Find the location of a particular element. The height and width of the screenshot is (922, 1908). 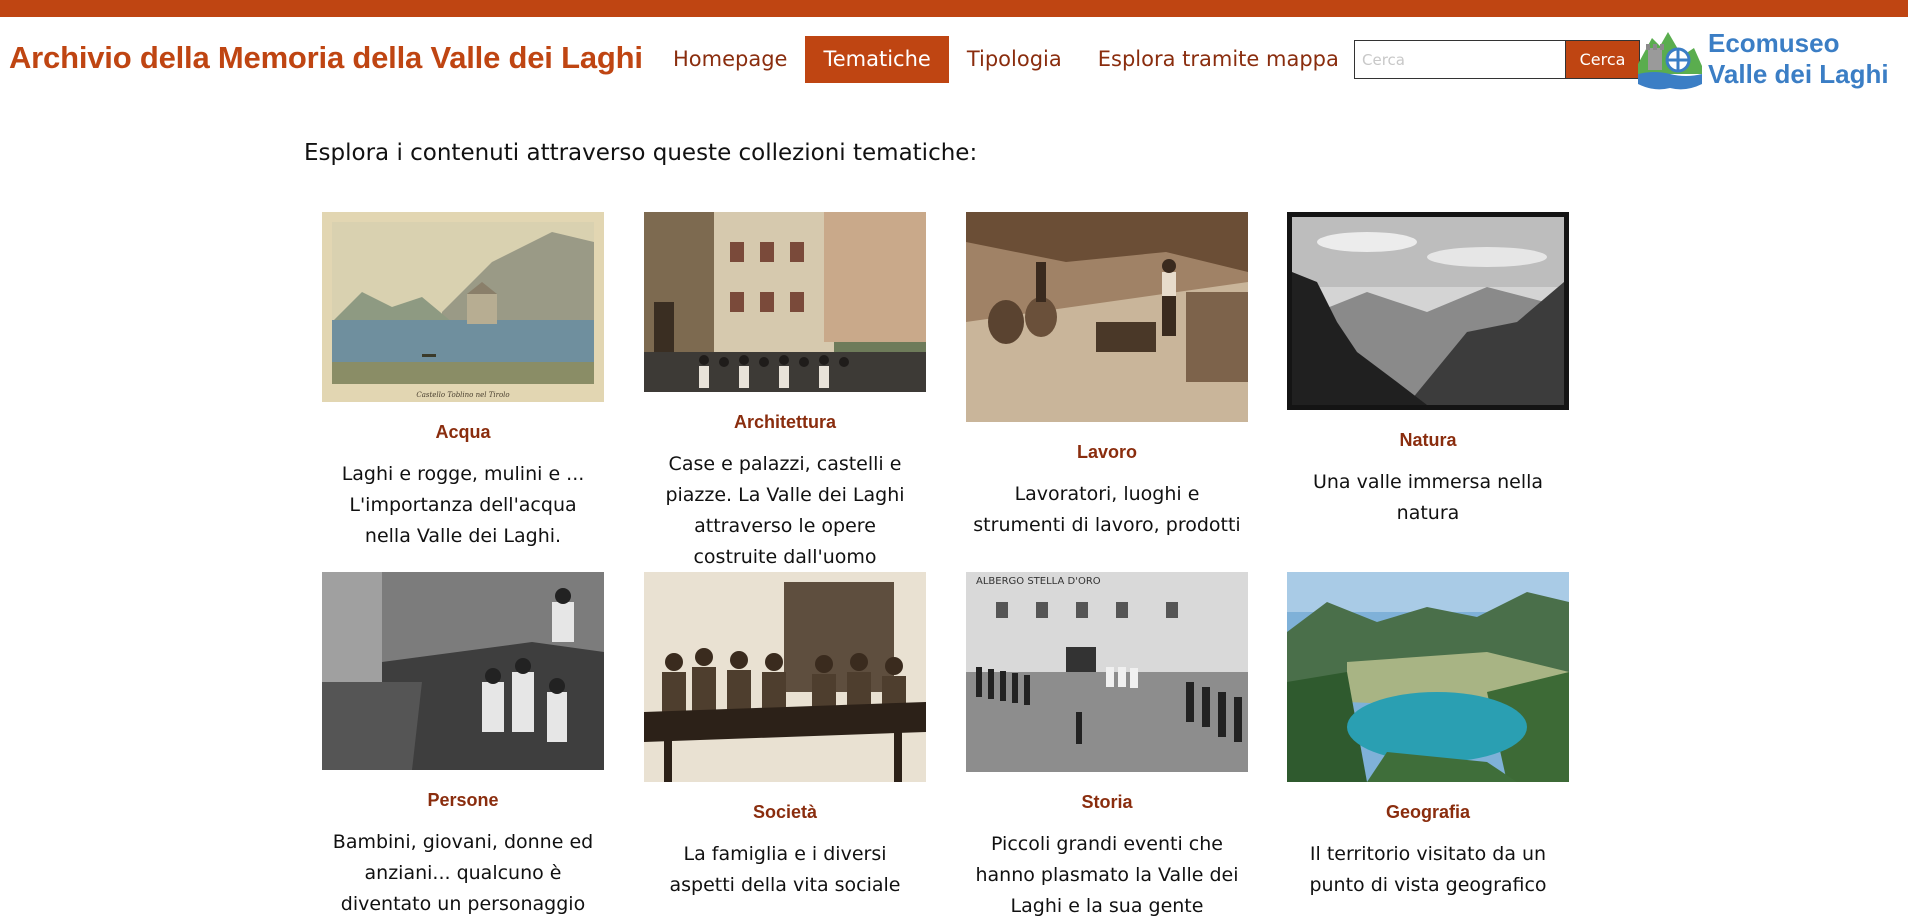

nav-homepage: Homepage is located at coordinates (730, 59).